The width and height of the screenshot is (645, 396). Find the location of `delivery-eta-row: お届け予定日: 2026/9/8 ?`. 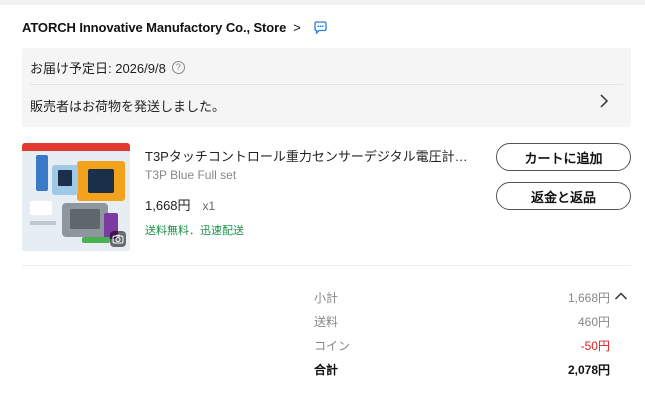

delivery-eta-row: お届け予定日: 2026/9/8 ? is located at coordinates (107, 67).